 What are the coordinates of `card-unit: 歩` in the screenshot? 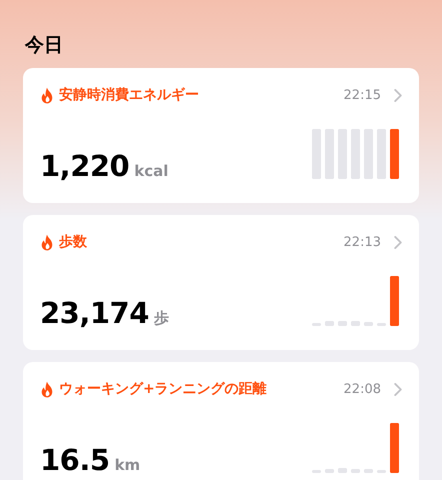 It's located at (161, 318).